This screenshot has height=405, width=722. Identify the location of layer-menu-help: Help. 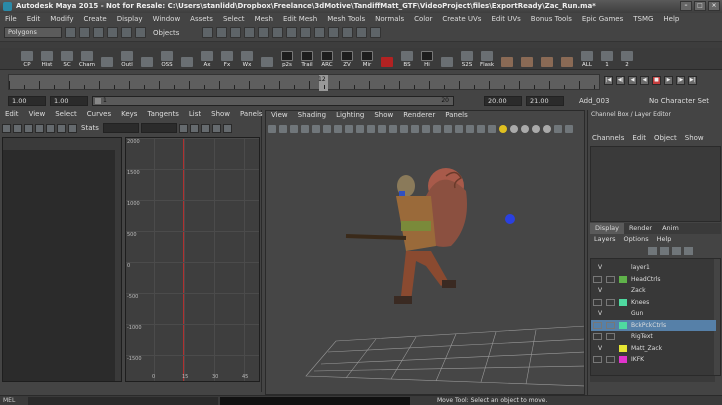
(664, 239).